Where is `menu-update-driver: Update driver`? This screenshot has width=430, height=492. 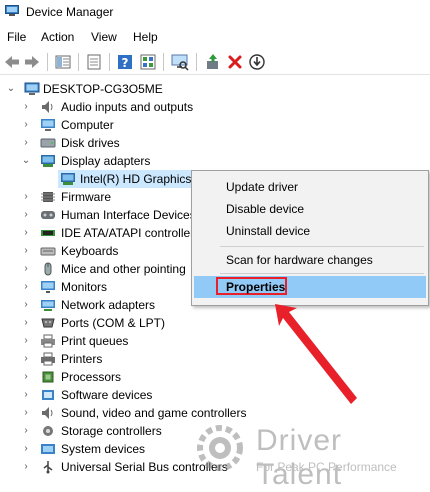 menu-update-driver: Update driver is located at coordinates (262, 187).